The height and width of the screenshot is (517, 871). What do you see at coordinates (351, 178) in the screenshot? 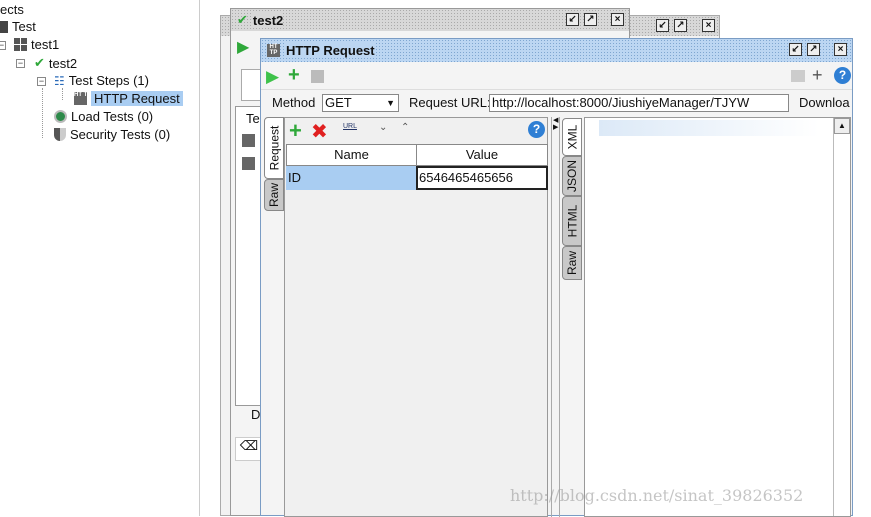
I see `param-name-cell: ID` at bounding box center [351, 178].